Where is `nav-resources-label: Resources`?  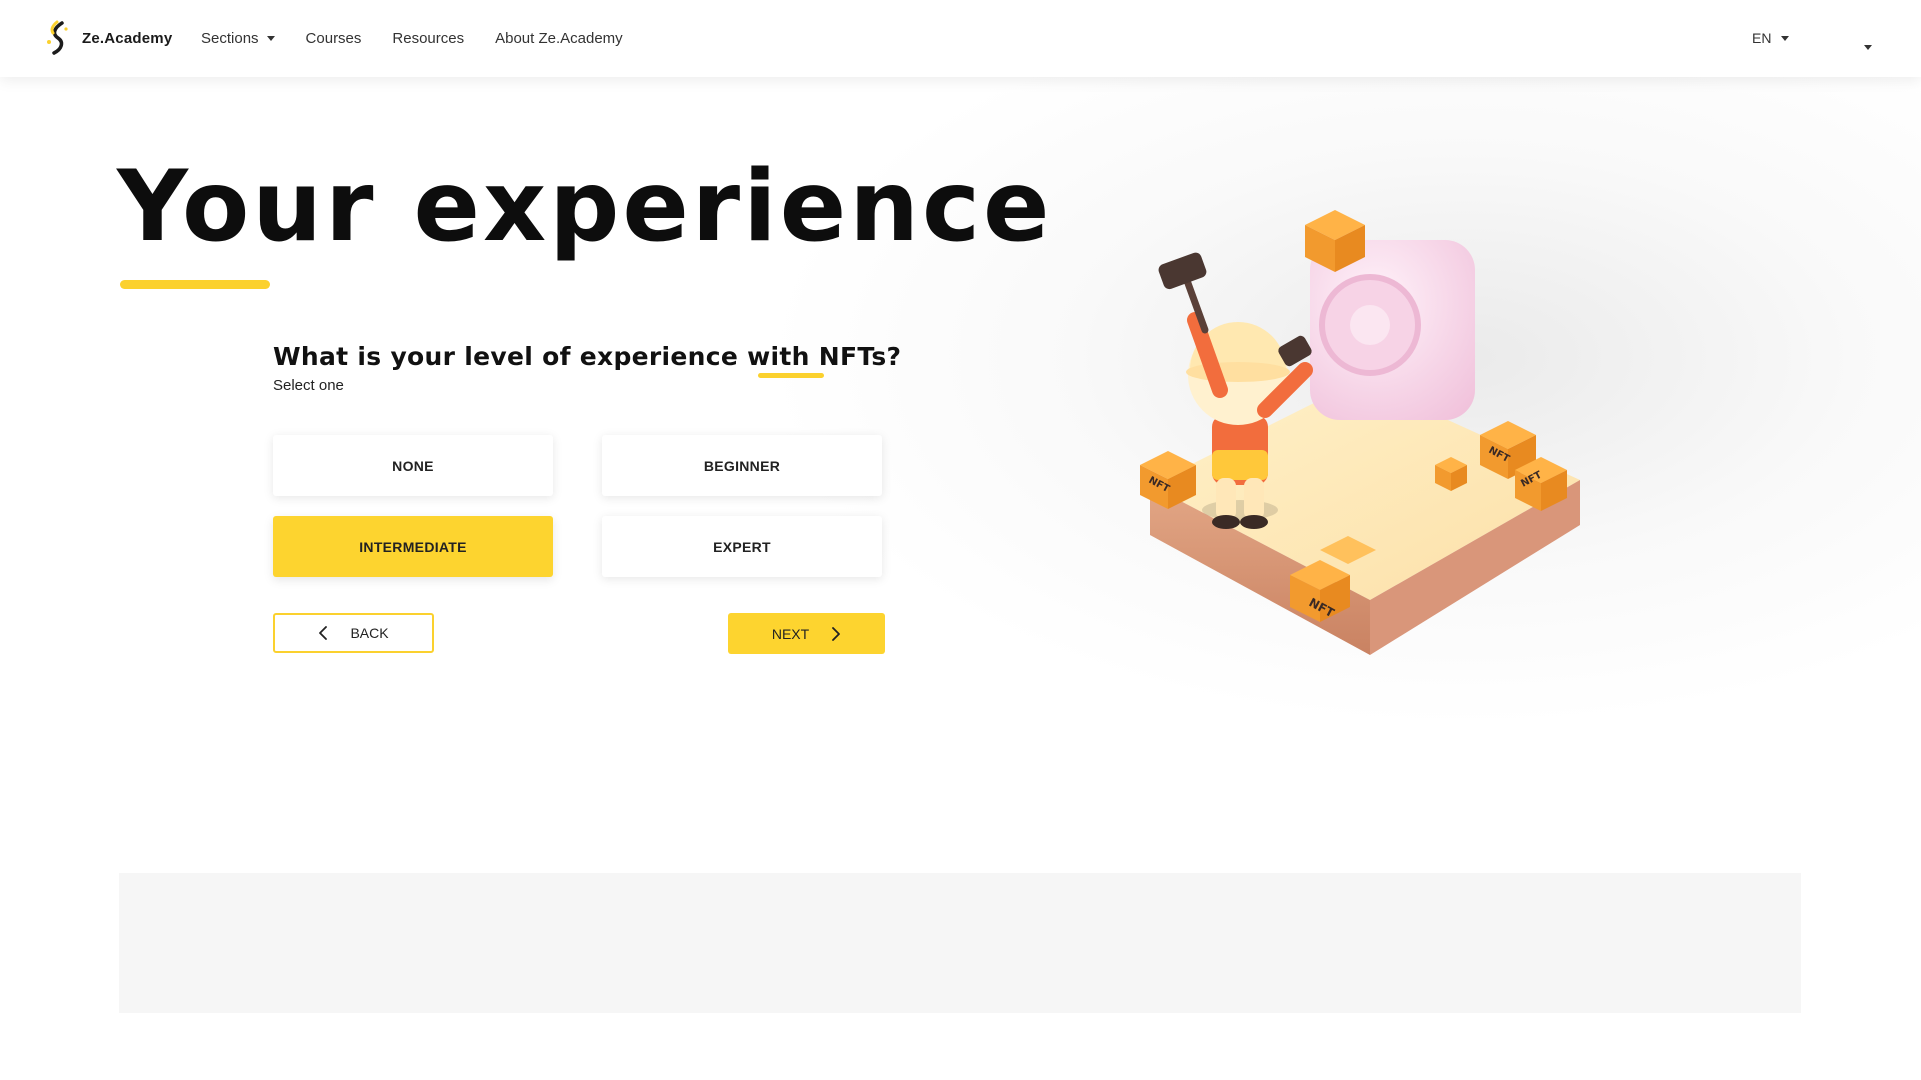 nav-resources-label: Resources is located at coordinates (428, 38).